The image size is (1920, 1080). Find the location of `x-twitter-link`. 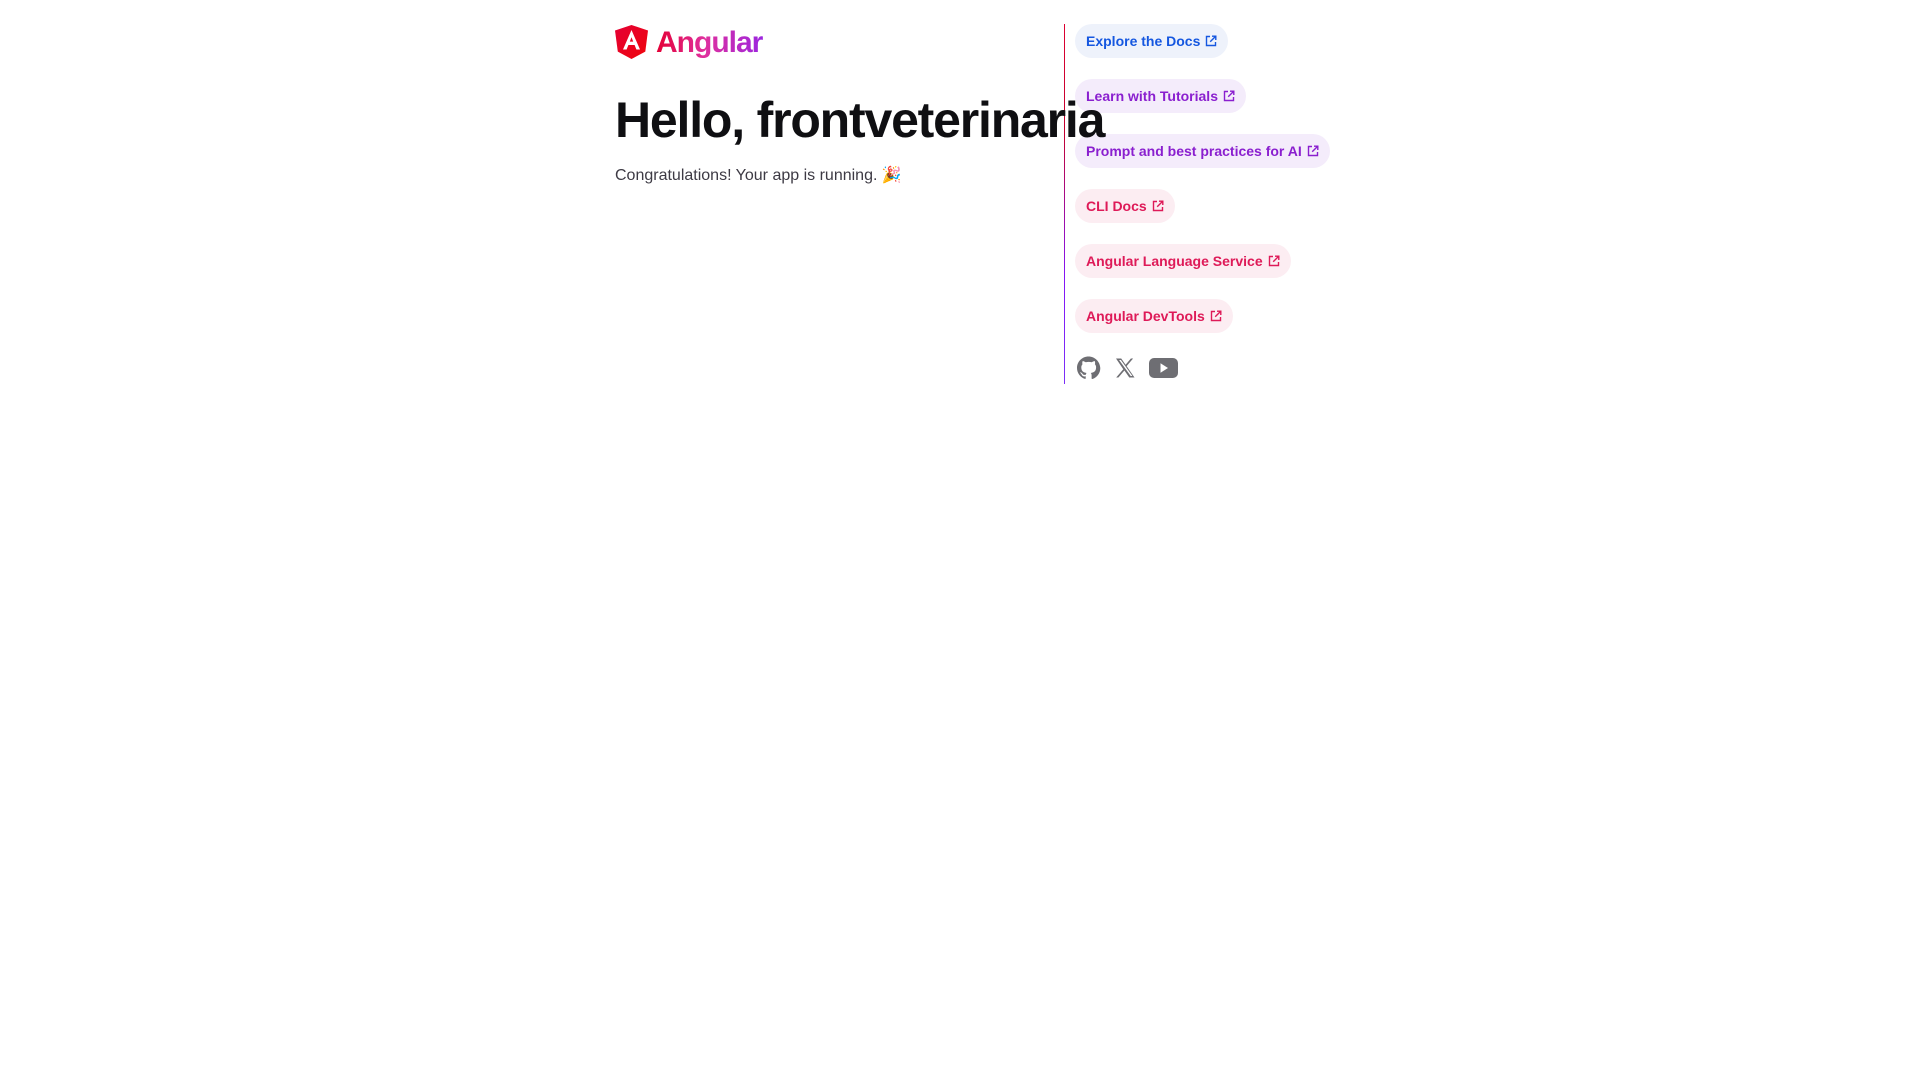

x-twitter-link is located at coordinates (1125, 368).